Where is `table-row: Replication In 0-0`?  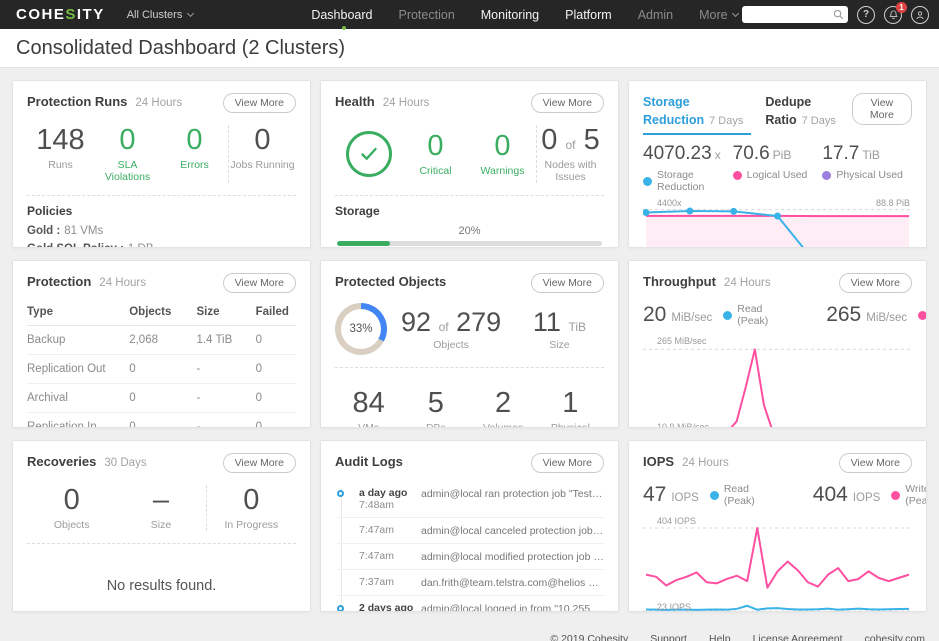
table-row: Replication In 0-0 is located at coordinates (145, 424).